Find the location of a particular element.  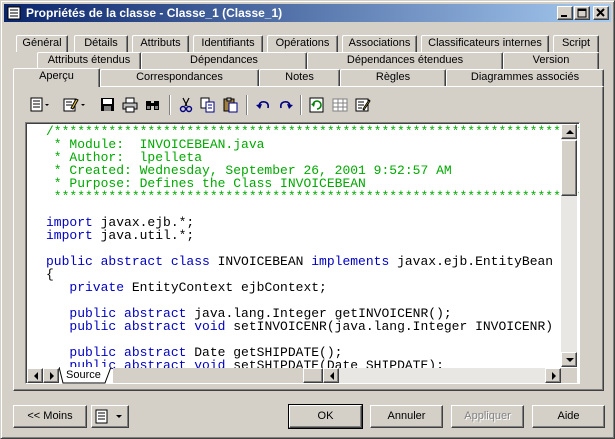

tab-general: Général is located at coordinates (42, 43).